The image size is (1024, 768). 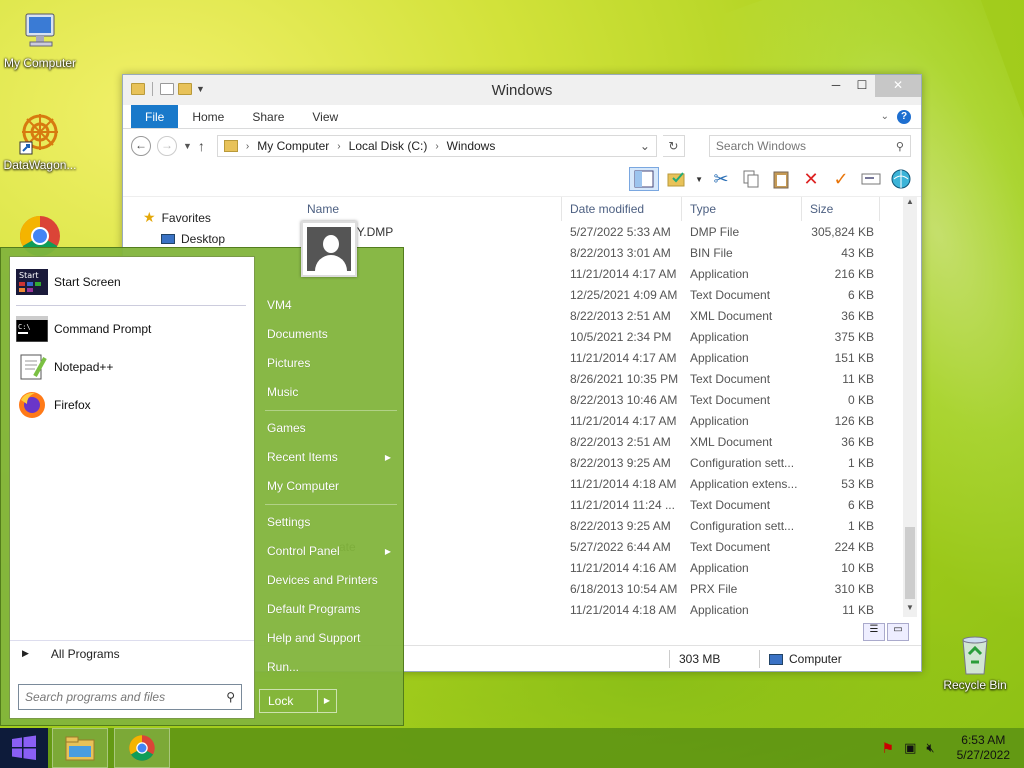 What do you see at coordinates (132, 405) in the screenshot?
I see `start-item-firefox: Firefox` at bounding box center [132, 405].